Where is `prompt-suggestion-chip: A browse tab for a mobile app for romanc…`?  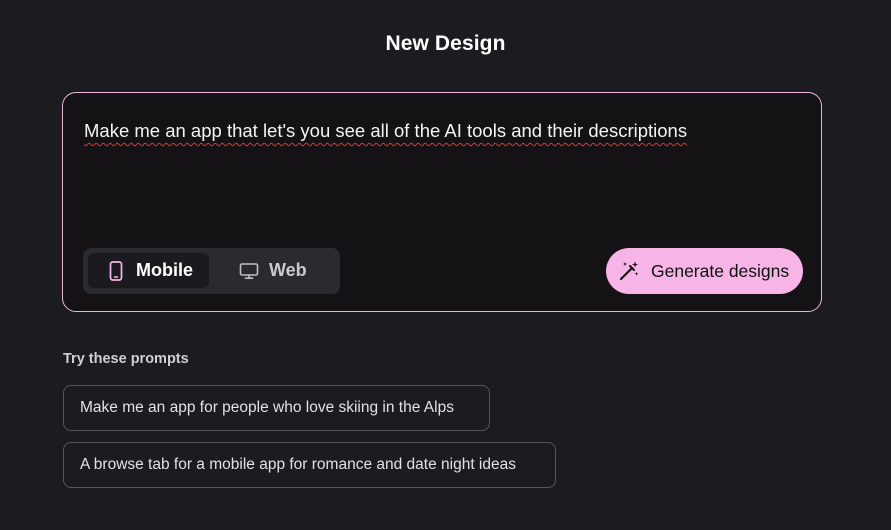
prompt-suggestion-chip: A browse tab for a mobile app for romanc… is located at coordinates (309, 465).